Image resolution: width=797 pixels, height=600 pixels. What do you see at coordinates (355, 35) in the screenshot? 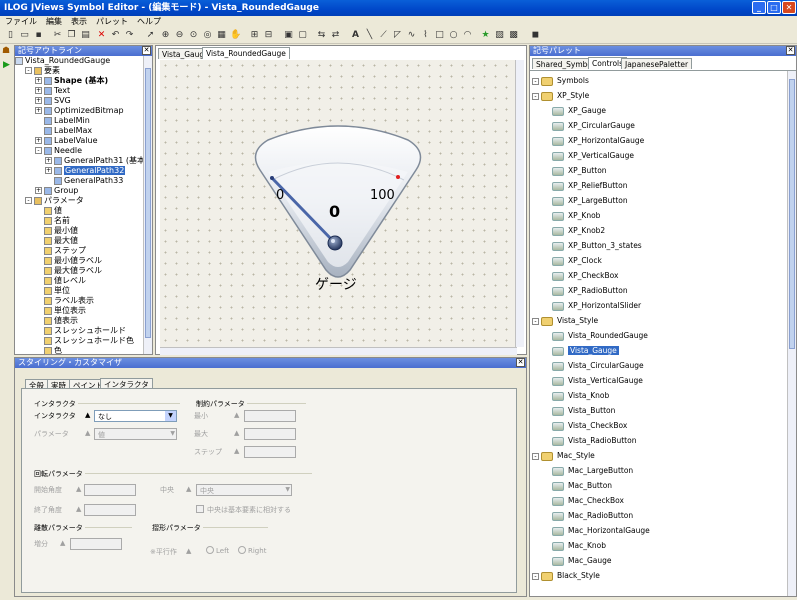
I see `text-tool-icon: A` at bounding box center [355, 35].